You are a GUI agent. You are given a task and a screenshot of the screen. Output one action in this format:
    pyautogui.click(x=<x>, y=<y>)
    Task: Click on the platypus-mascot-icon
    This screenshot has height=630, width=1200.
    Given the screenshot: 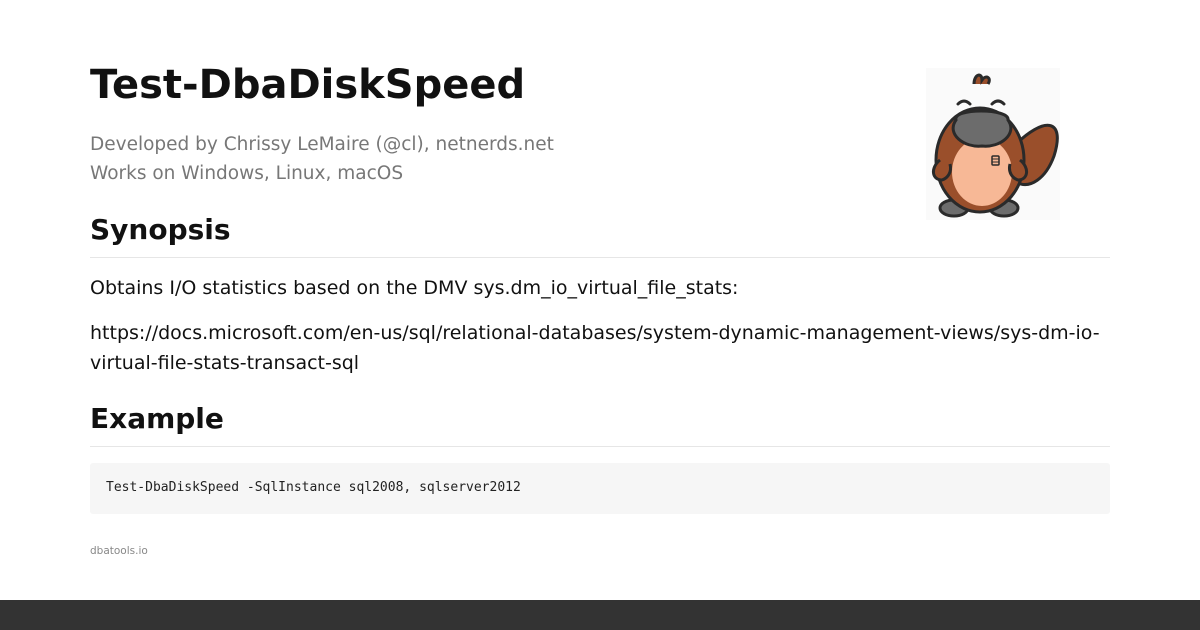 What is the action you would take?
    pyautogui.click(x=993, y=144)
    